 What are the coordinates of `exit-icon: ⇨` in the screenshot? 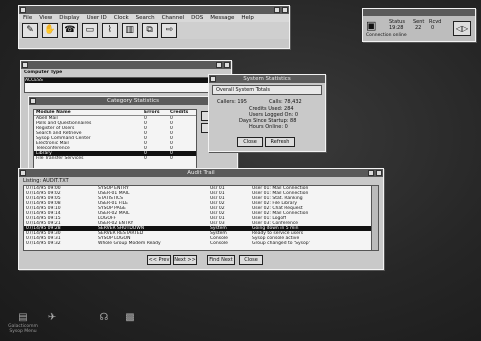 It's located at (169, 30).